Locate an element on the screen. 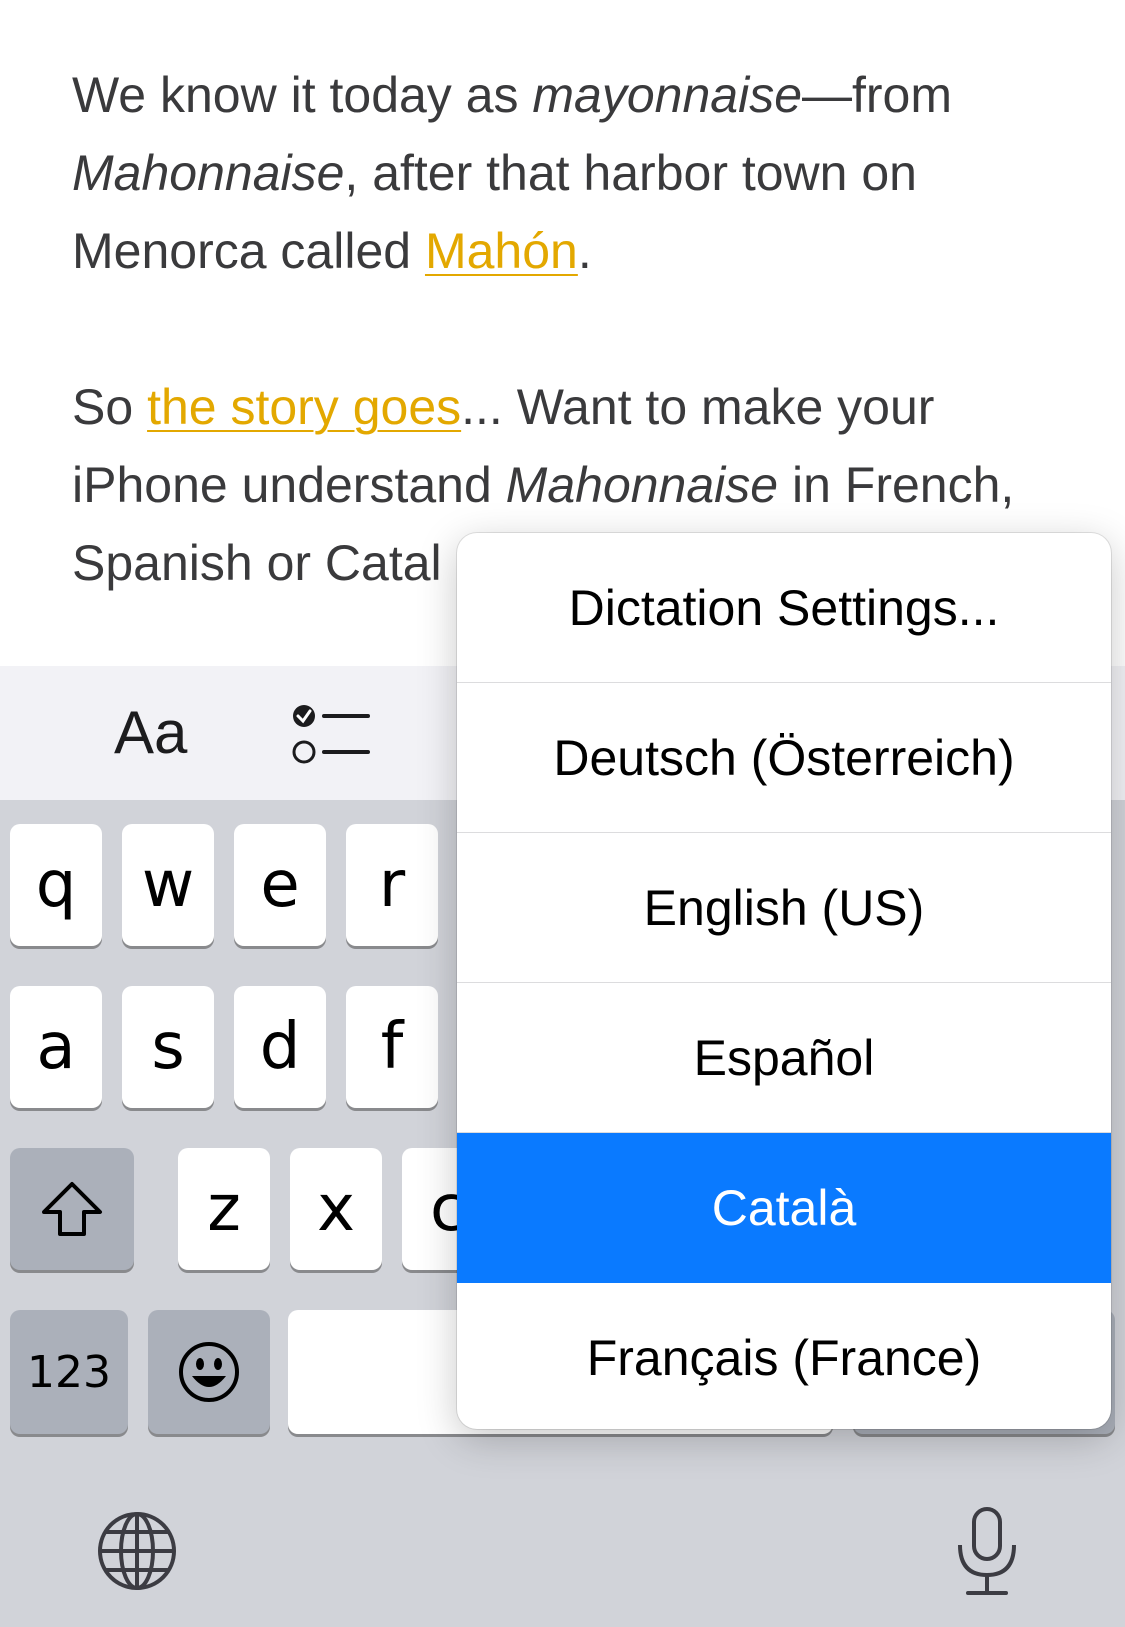  text: —from is located at coordinates (877, 95).